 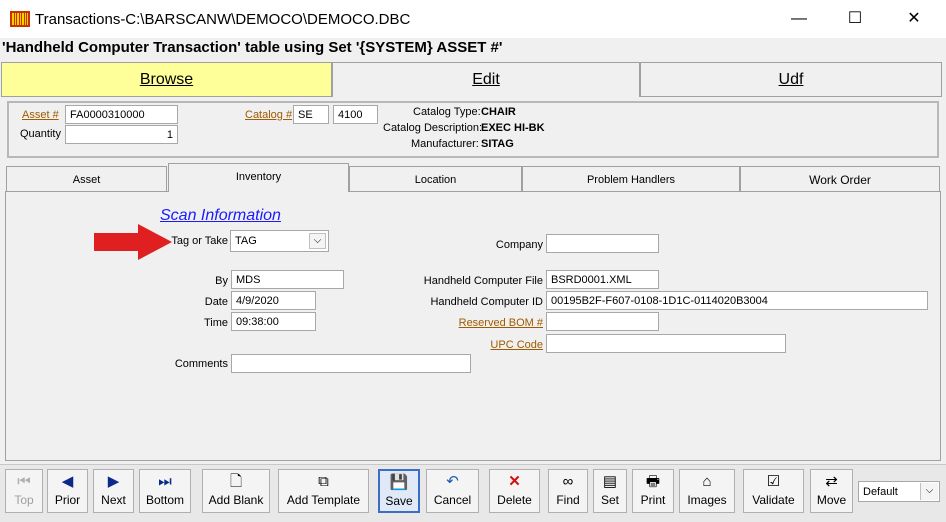 What do you see at coordinates (166, 79) in the screenshot?
I see `tab-browse: Browse` at bounding box center [166, 79].